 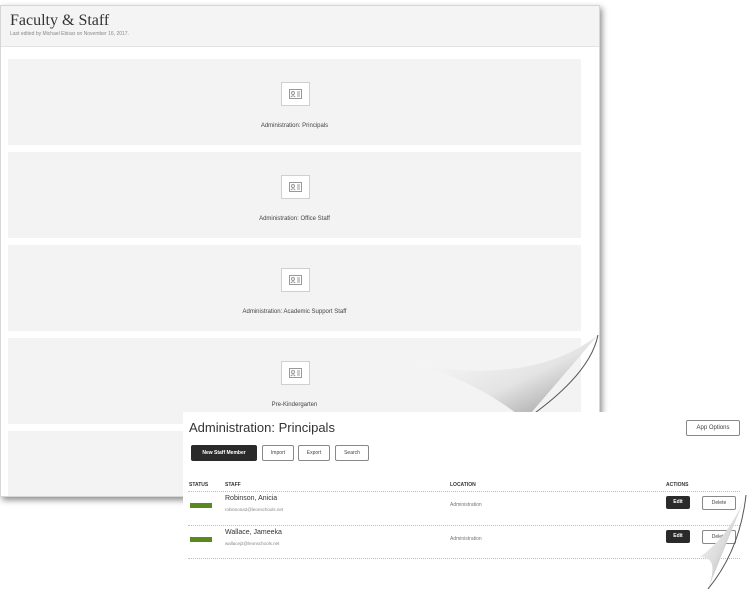 I want to click on column-header-actions: ACTIONS, so click(x=677, y=485).